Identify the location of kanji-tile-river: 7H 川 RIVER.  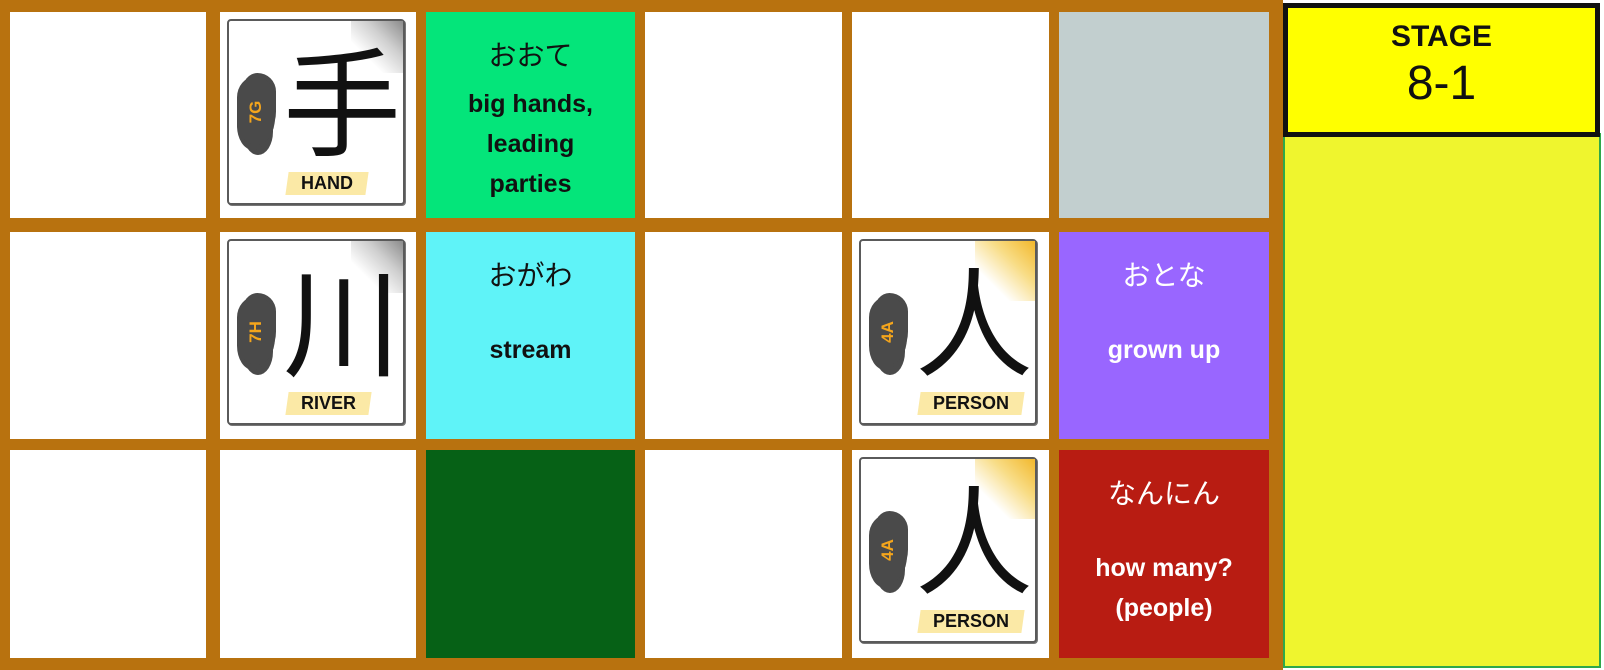
(316, 332).